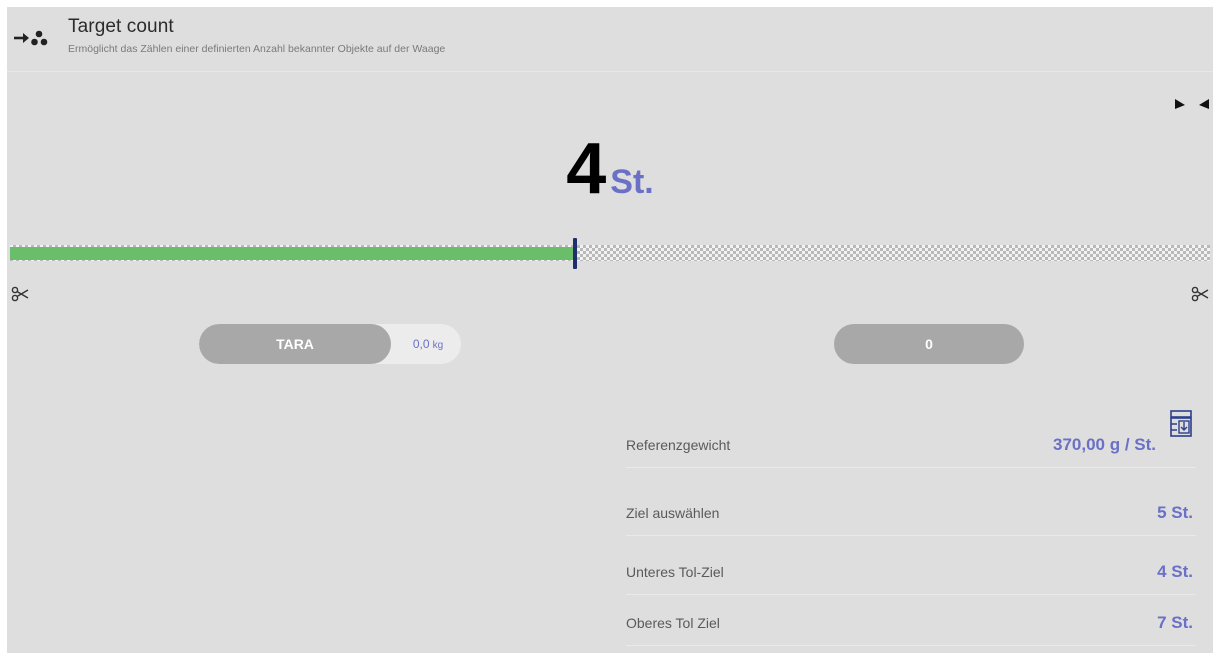 Image resolution: width=1213 pixels, height=653 pixels. Describe the element at coordinates (1175, 512) in the screenshot. I see `target-select-value: 5 St.` at that location.